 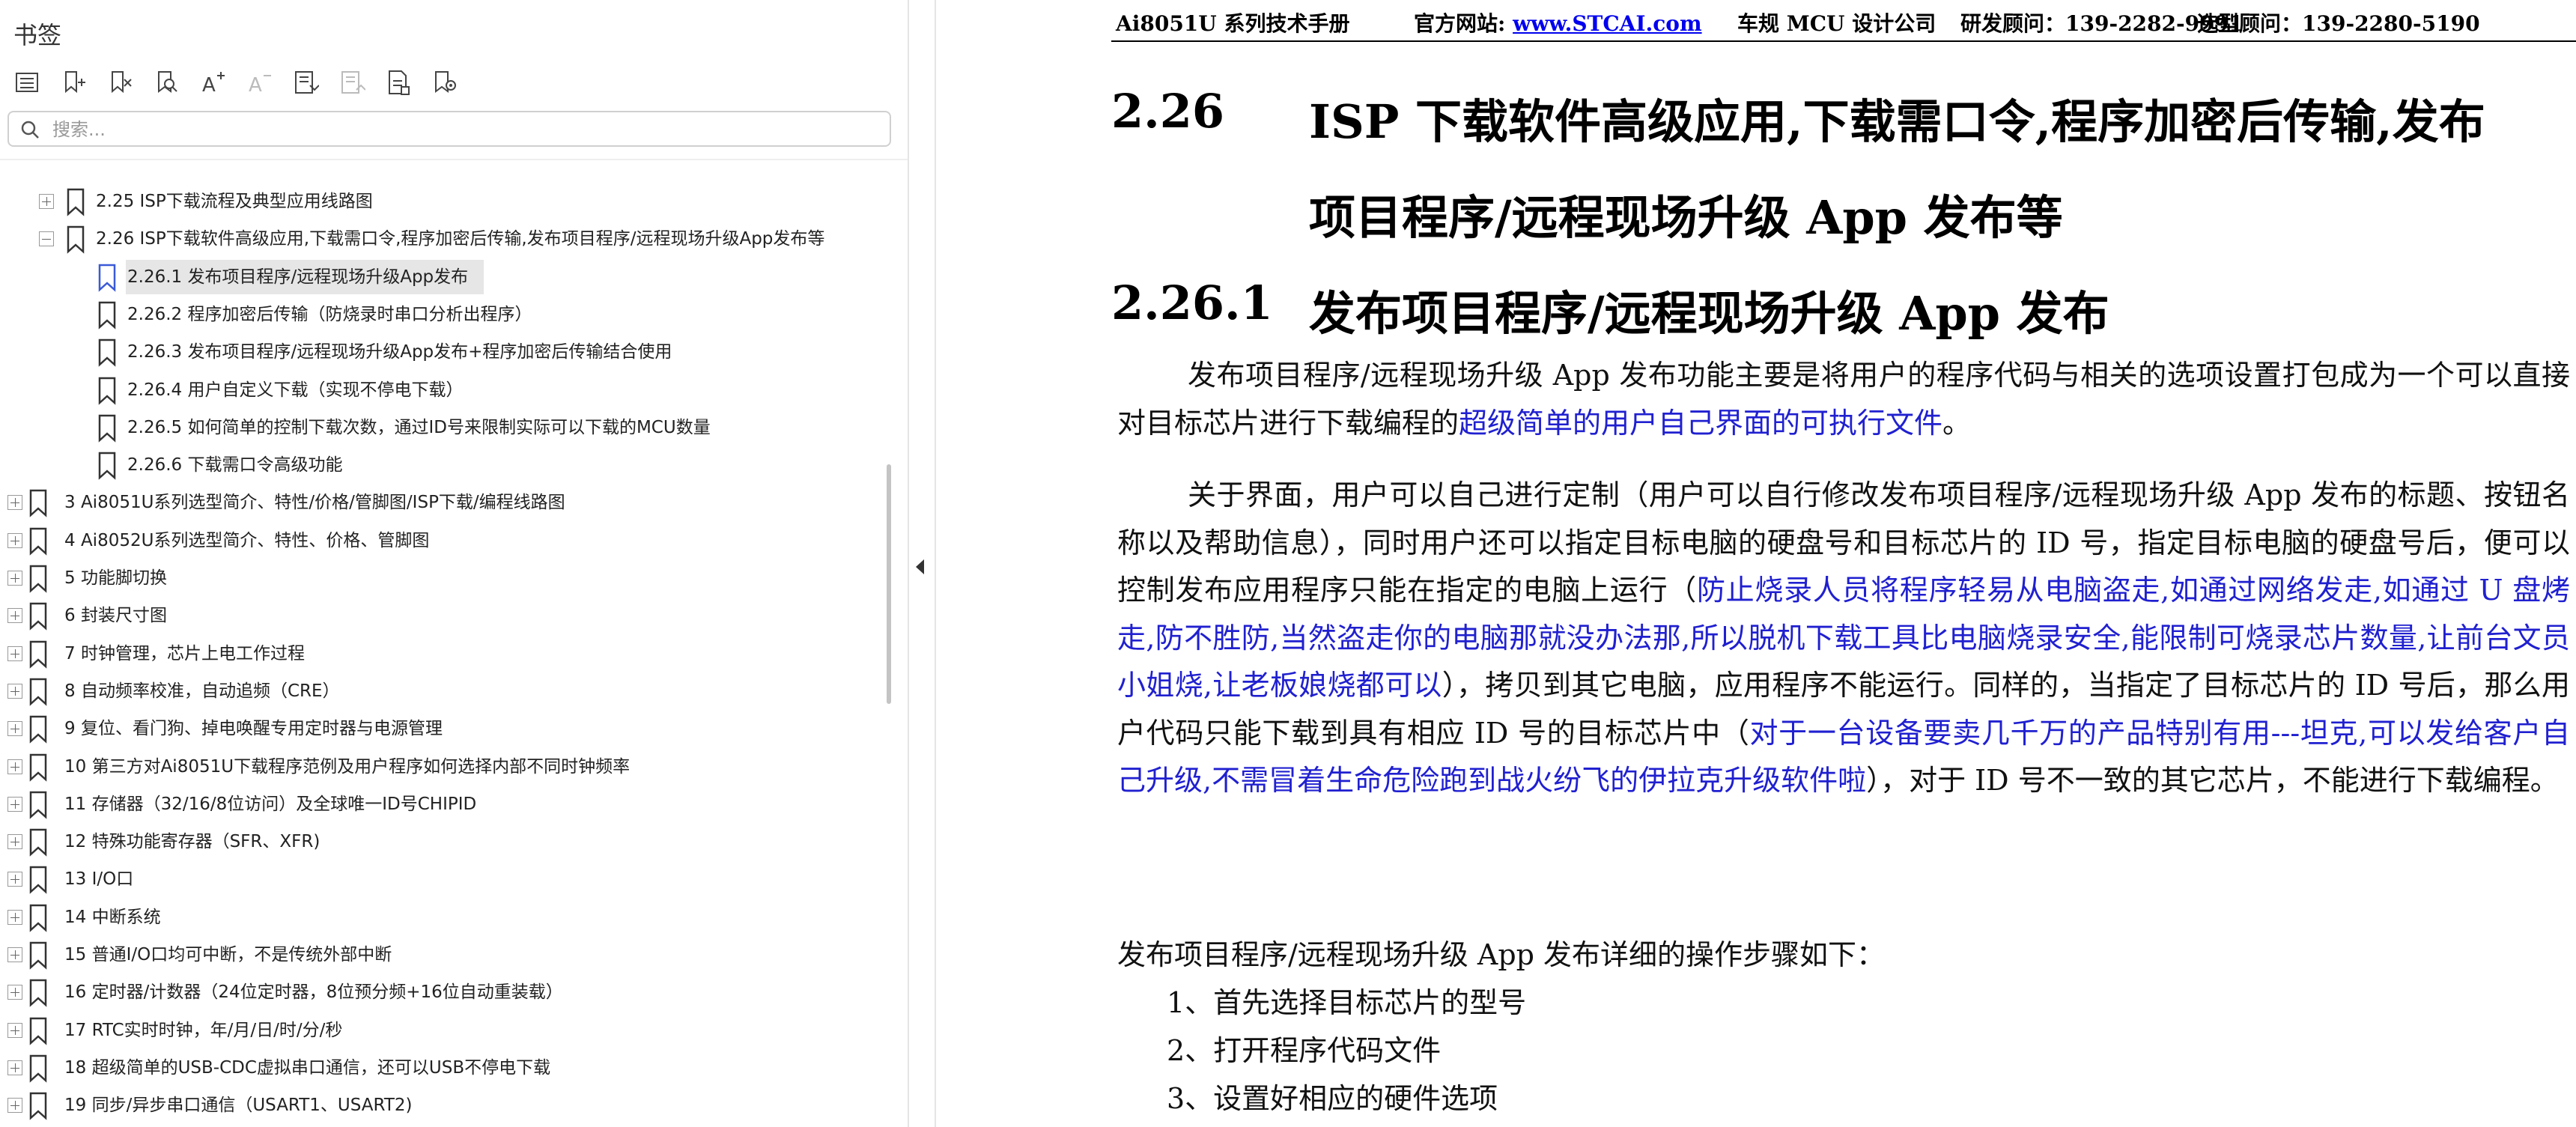 What do you see at coordinates (1843, 41) in the screenshot?
I see `header-rule` at bounding box center [1843, 41].